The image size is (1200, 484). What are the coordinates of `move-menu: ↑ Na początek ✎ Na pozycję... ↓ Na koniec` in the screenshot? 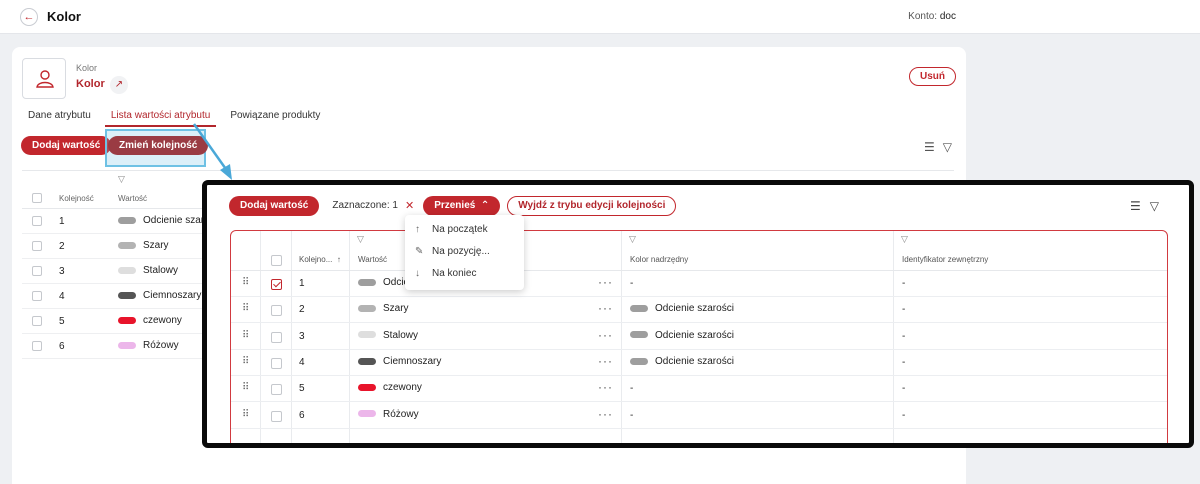 It's located at (464, 252).